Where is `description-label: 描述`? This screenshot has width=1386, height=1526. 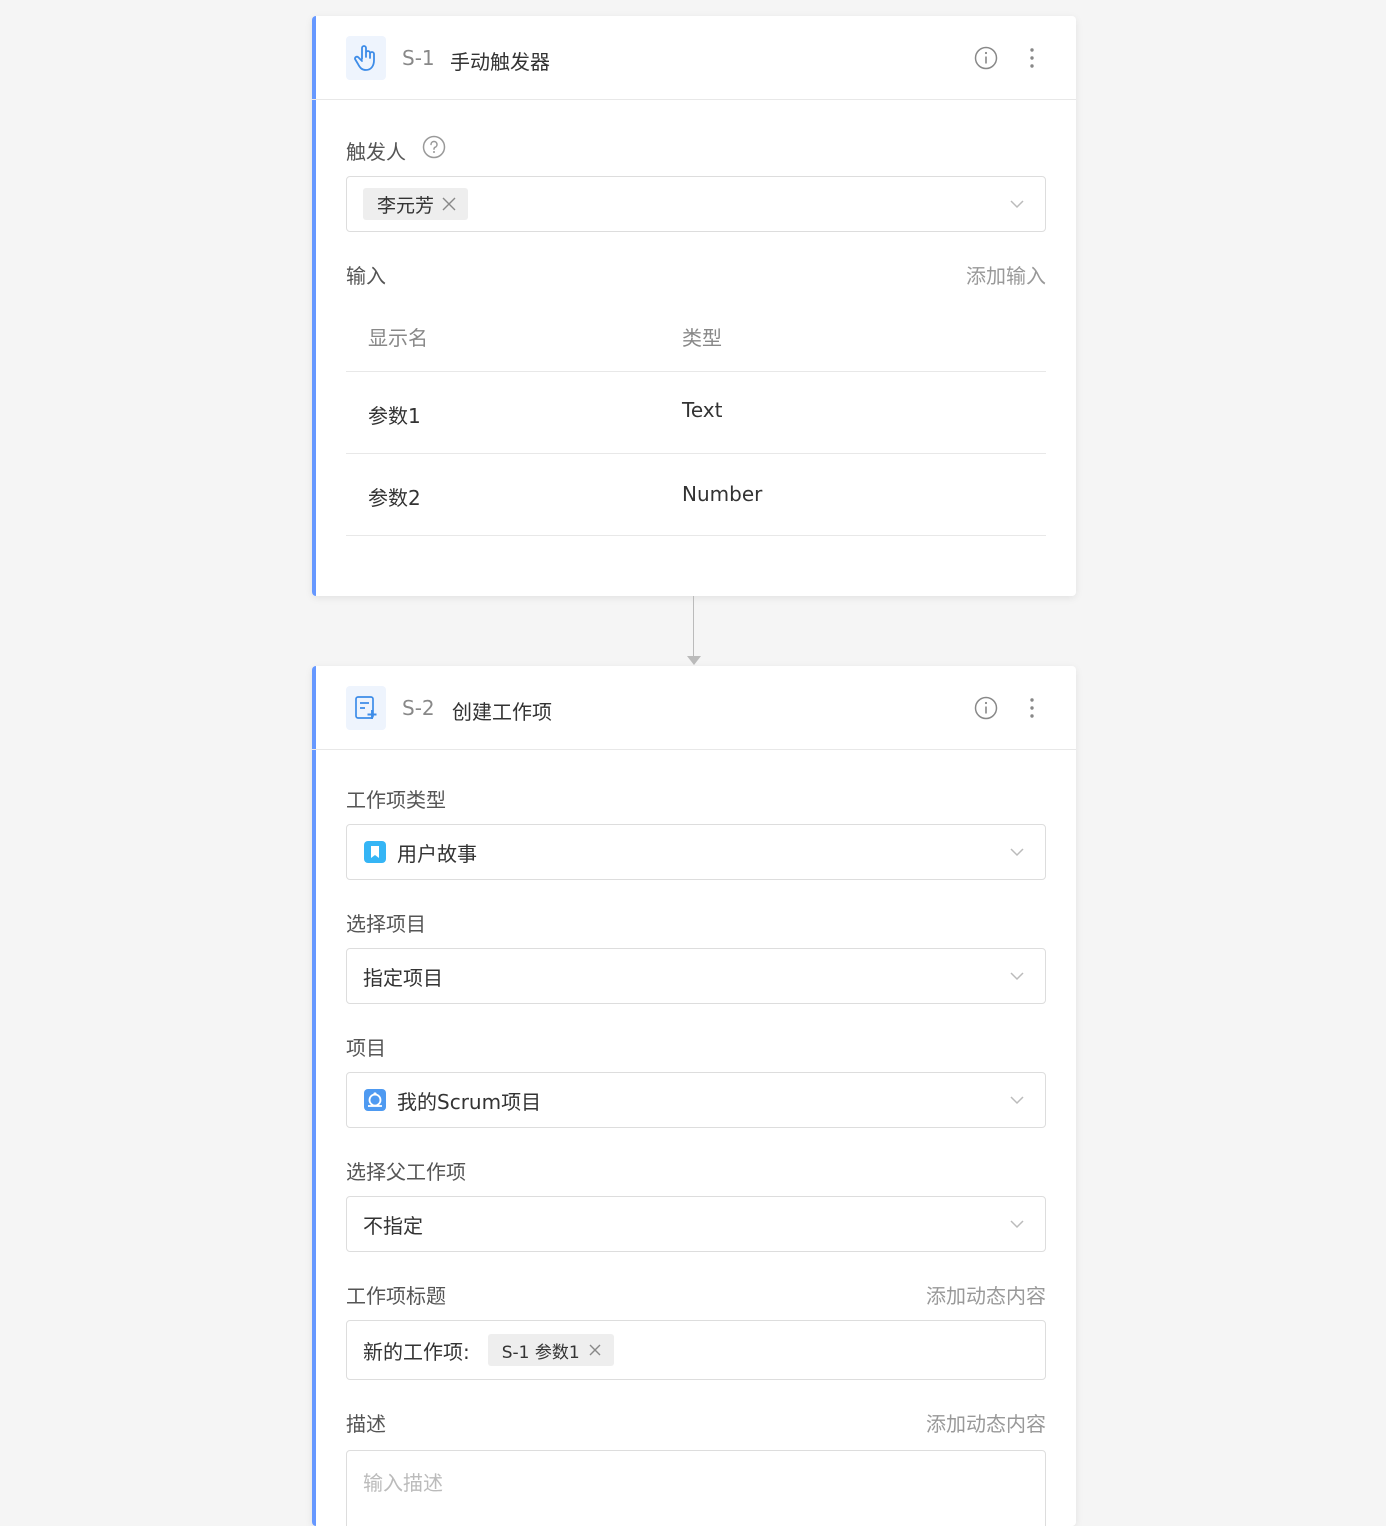
description-label: 描述 is located at coordinates (366, 1424).